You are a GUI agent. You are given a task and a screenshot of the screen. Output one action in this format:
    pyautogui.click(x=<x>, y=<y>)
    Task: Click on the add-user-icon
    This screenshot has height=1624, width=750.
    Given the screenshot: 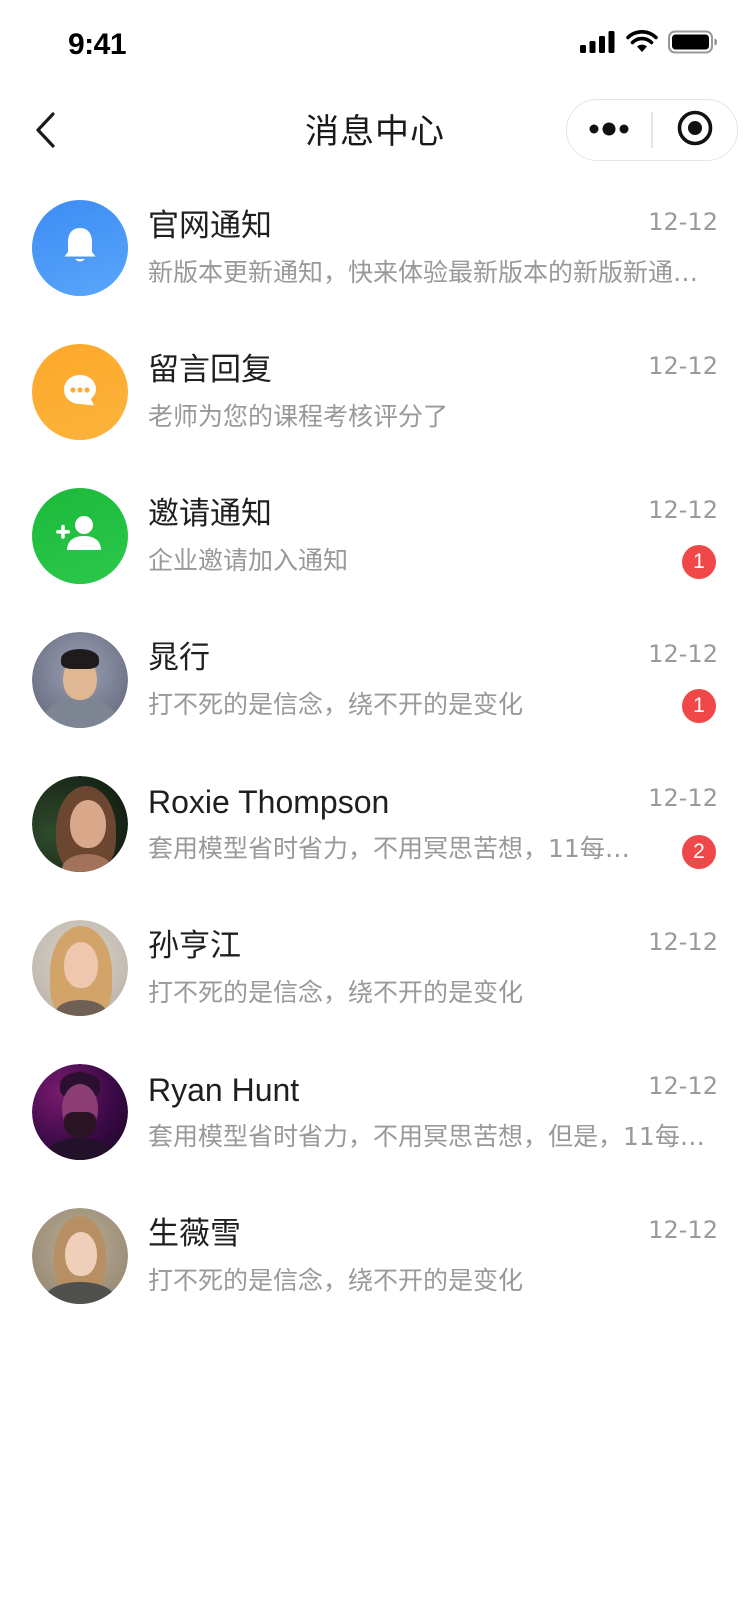 What is the action you would take?
    pyautogui.click(x=80, y=536)
    